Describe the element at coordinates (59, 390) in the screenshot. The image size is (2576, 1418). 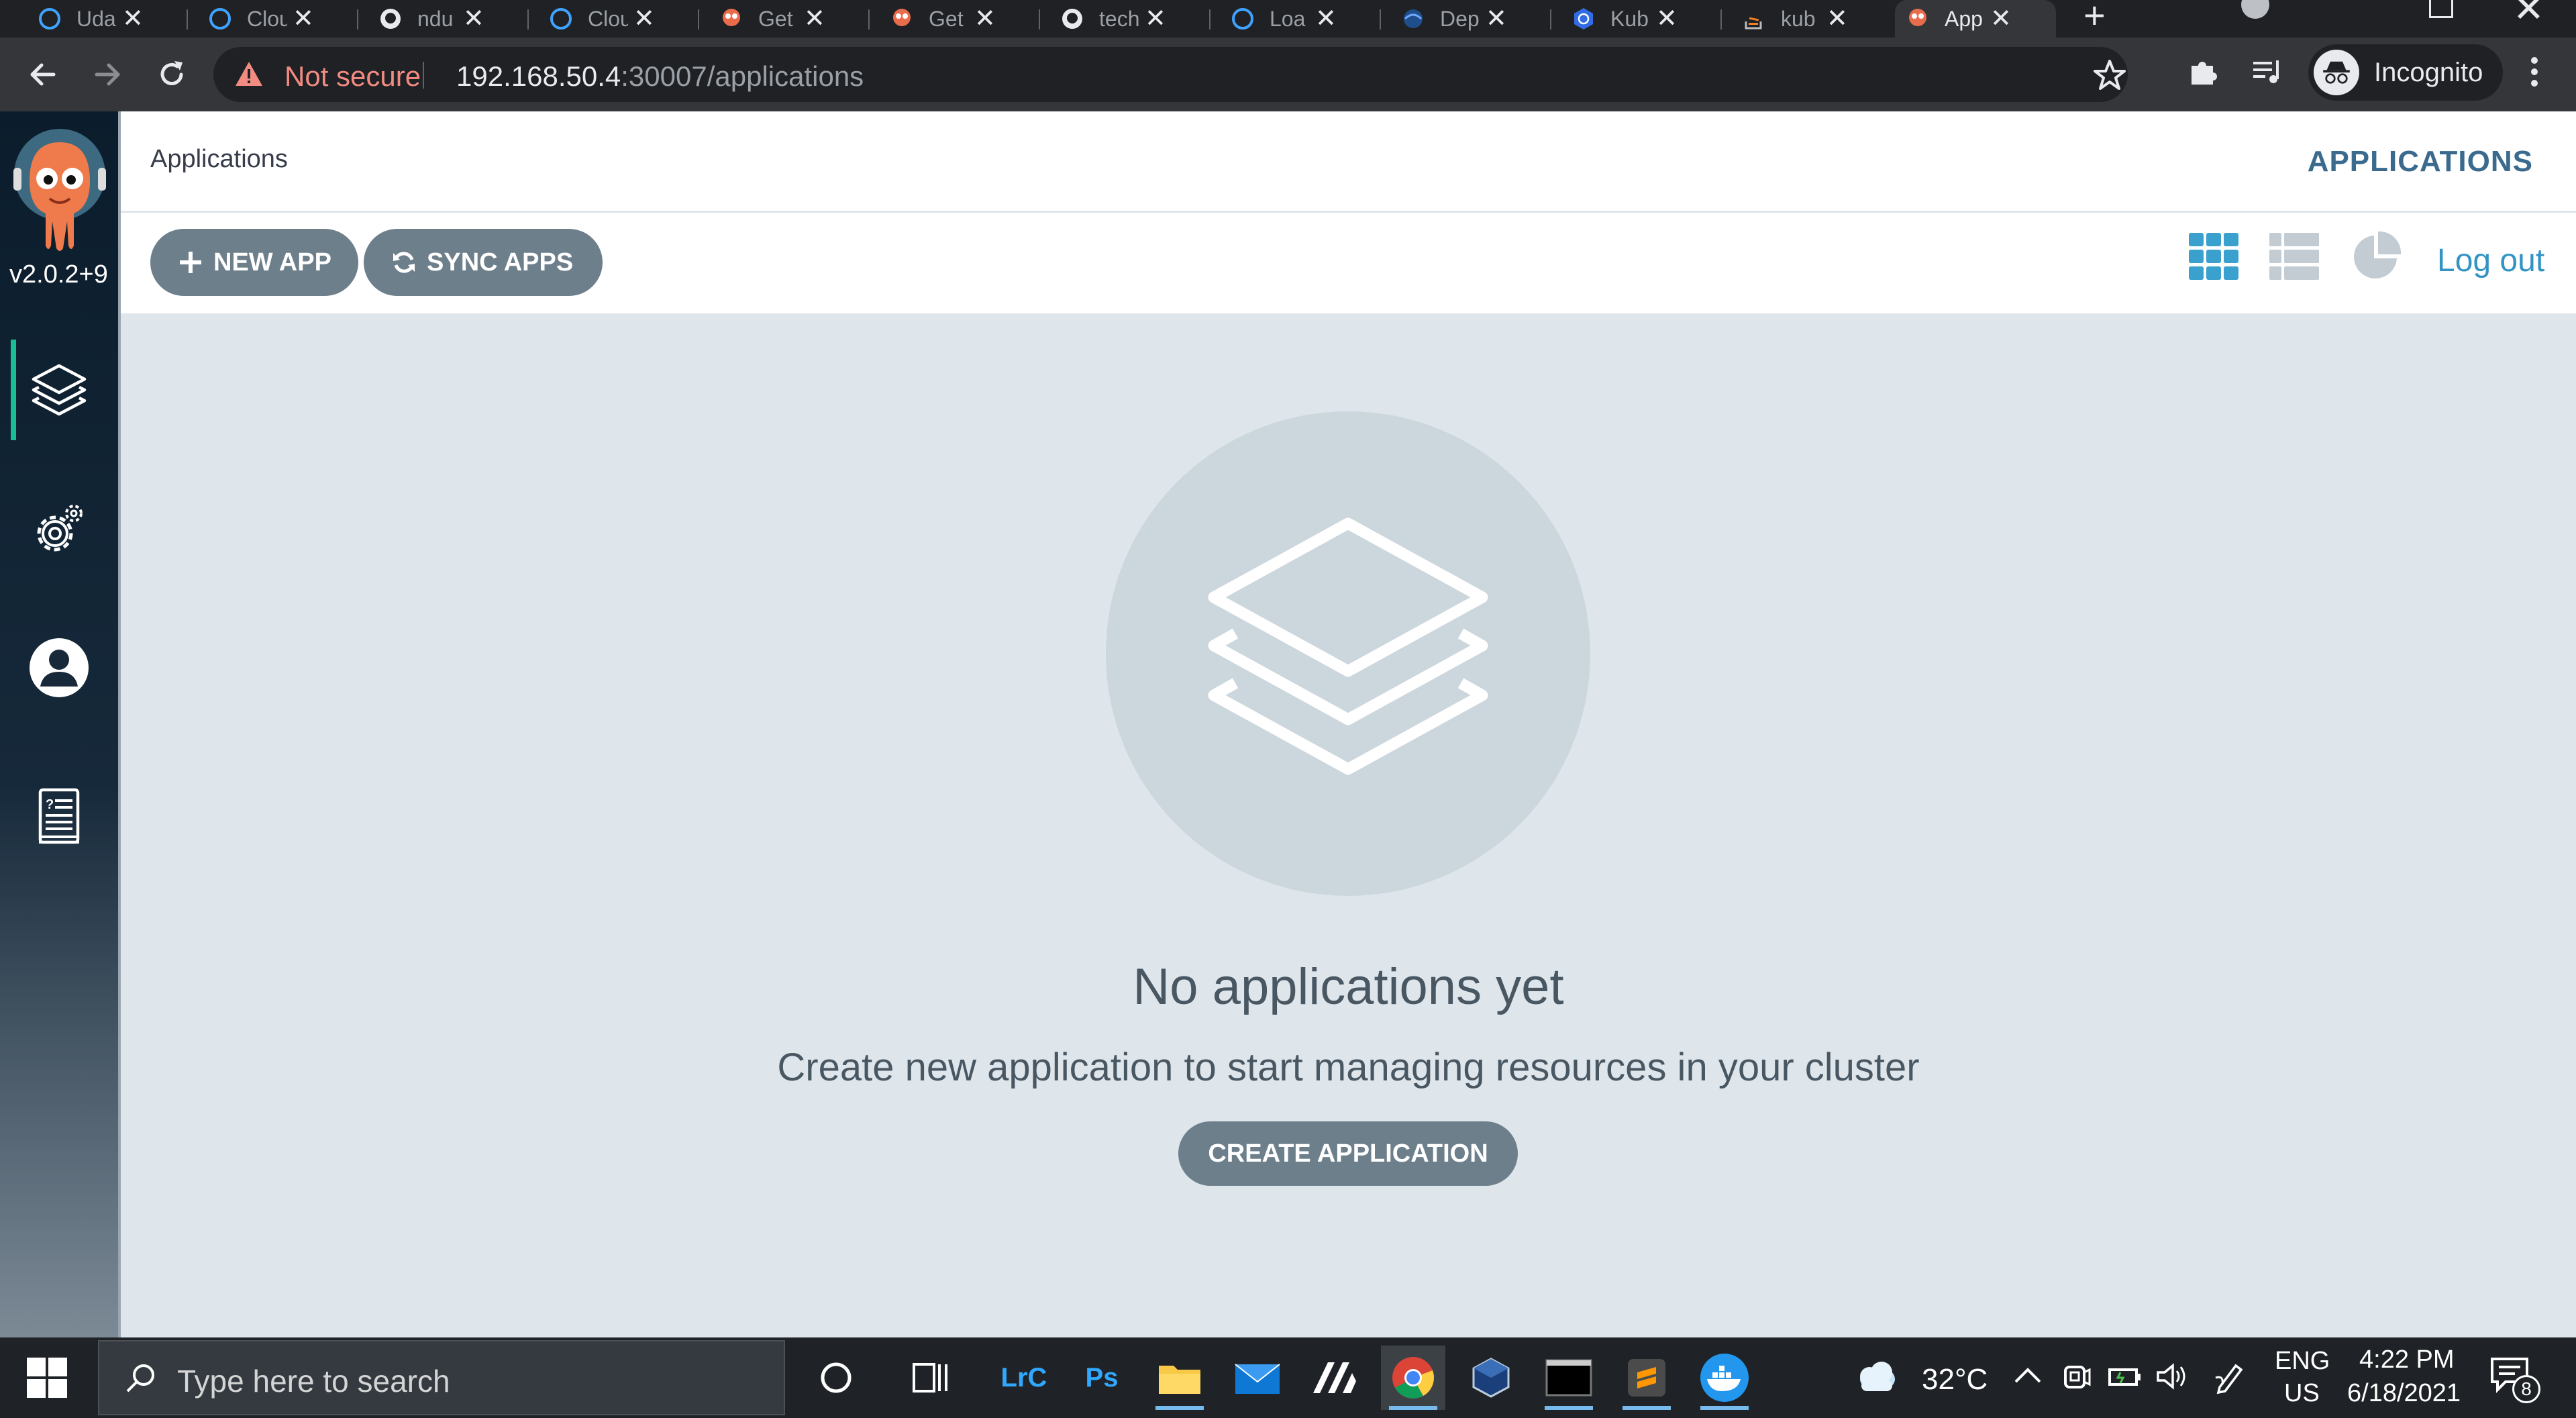
I see `sidebar-item-applications` at that location.